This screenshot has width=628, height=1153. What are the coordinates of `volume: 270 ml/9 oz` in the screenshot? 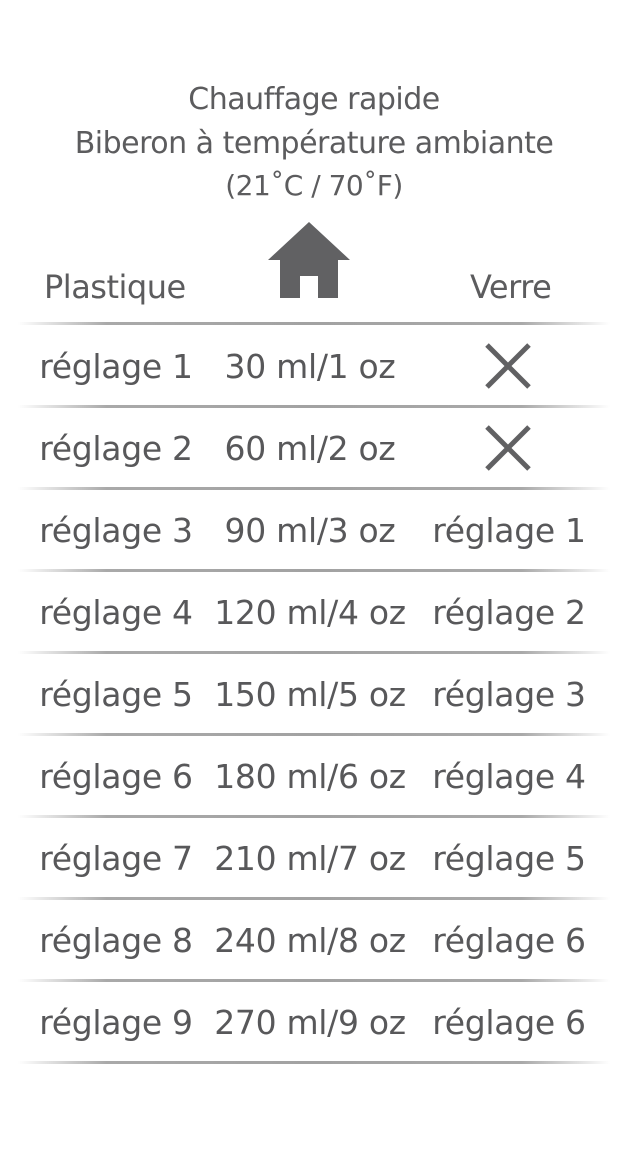 It's located at (310, 1022).